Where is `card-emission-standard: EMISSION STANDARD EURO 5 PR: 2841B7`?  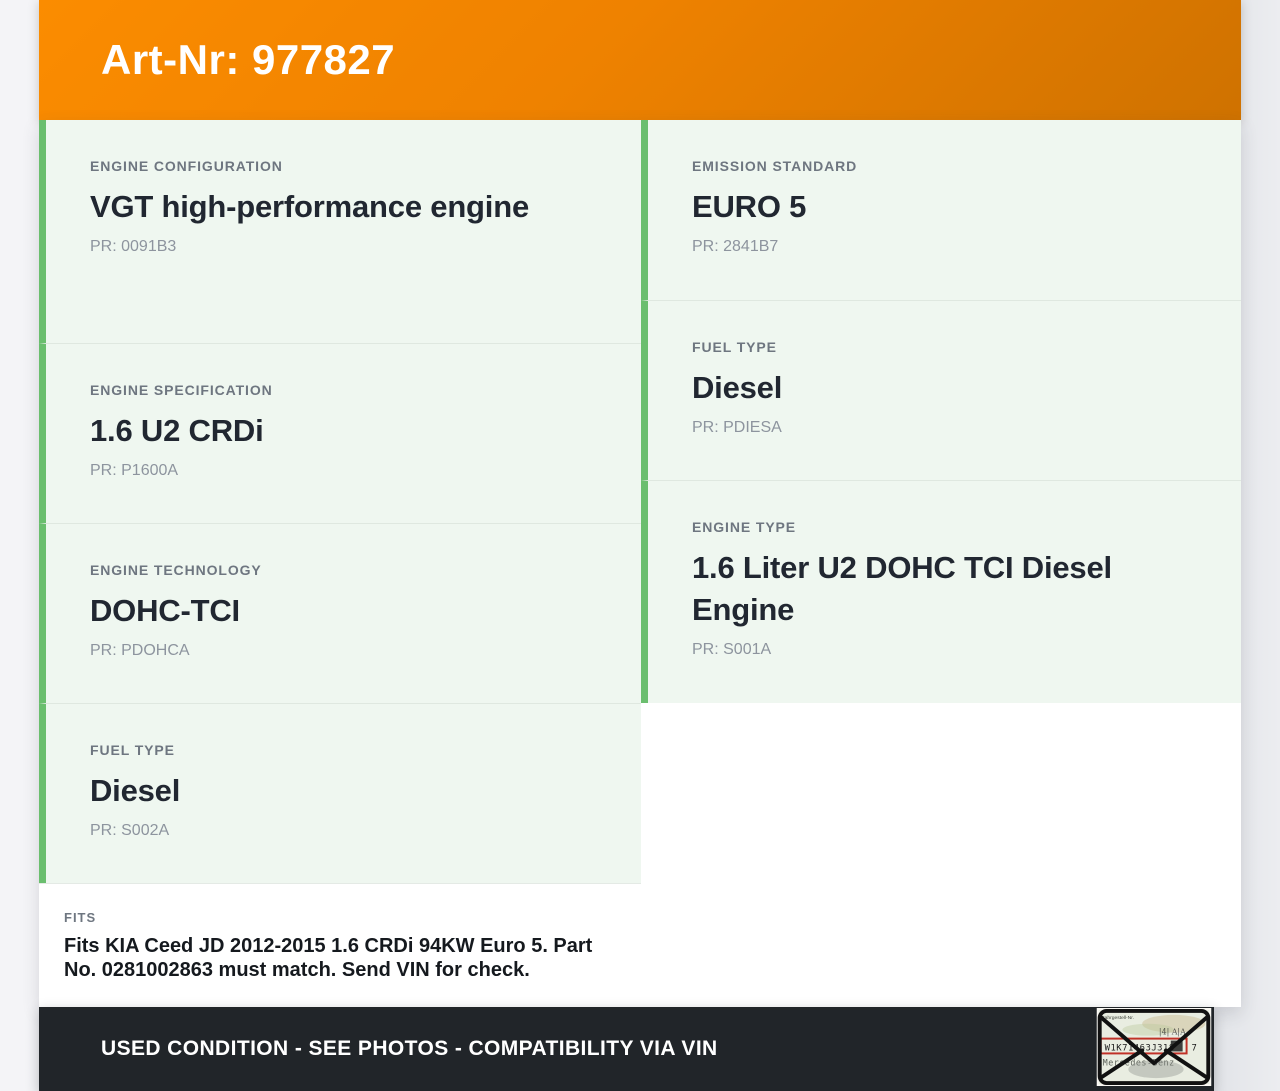 card-emission-standard: EMISSION STANDARD EURO 5 PR: 2841B7 is located at coordinates (941, 210).